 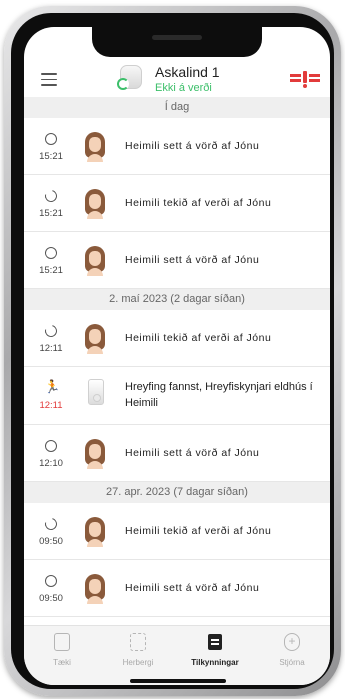 I want to click on status-ring-icon, so click(x=123, y=84).